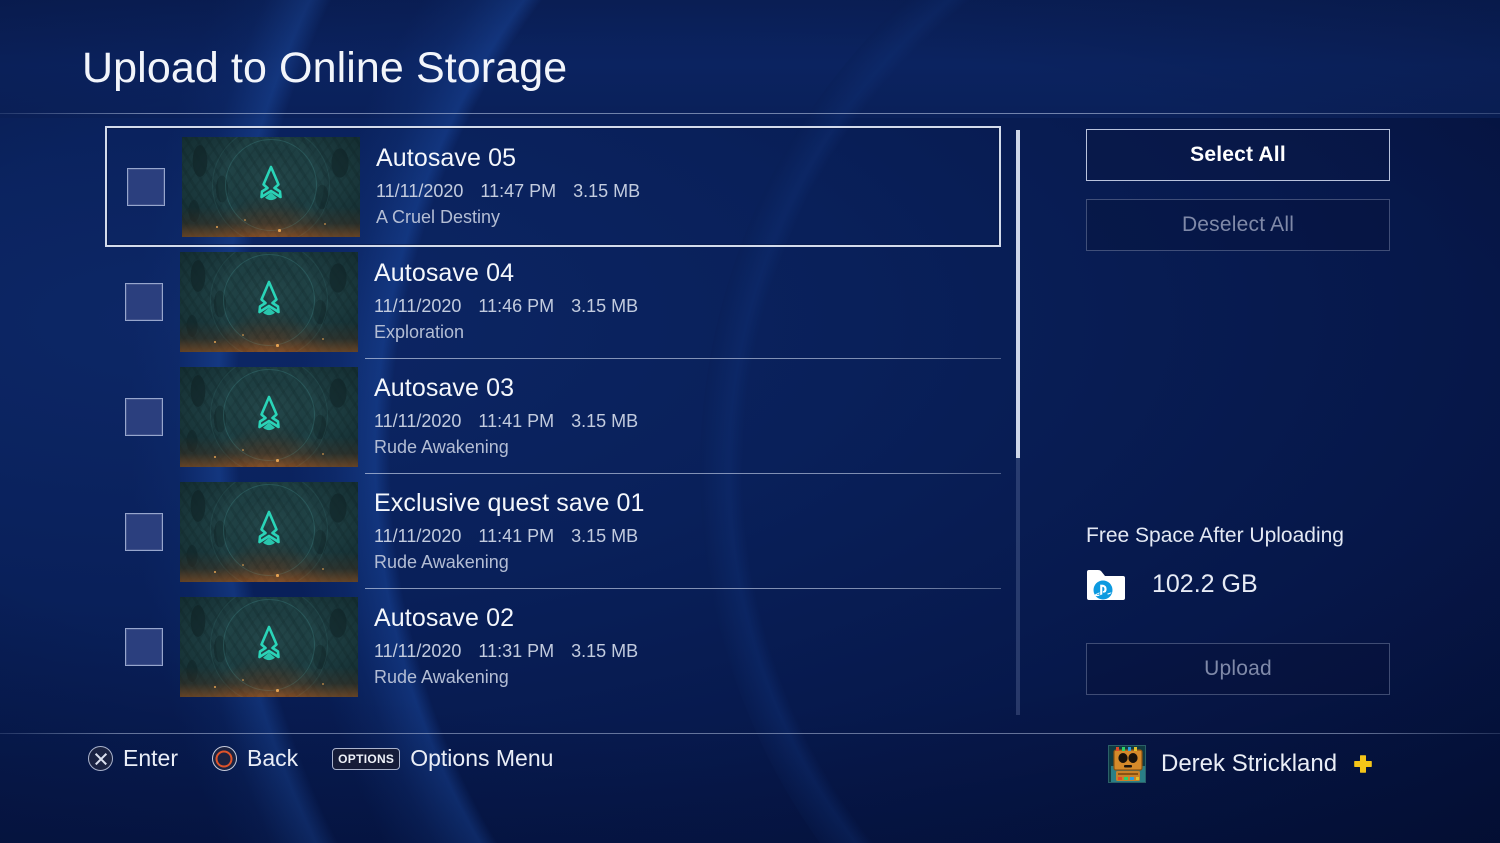 The height and width of the screenshot is (843, 1500). Describe the element at coordinates (1363, 764) in the screenshot. I see `playstation-plus-icon` at that location.